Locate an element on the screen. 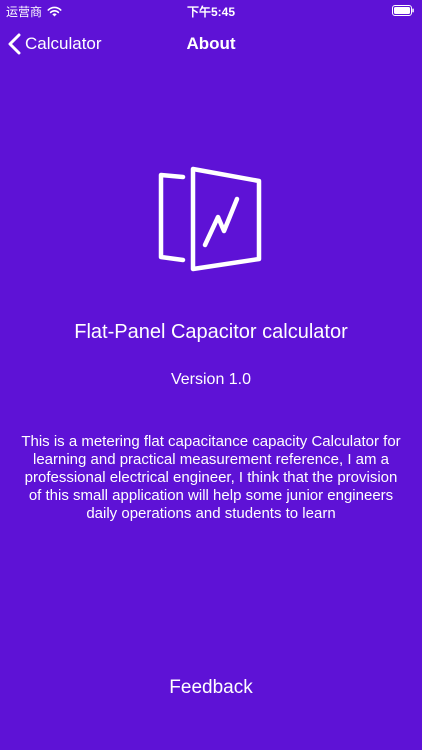  battery-icon is located at coordinates (403, 10).